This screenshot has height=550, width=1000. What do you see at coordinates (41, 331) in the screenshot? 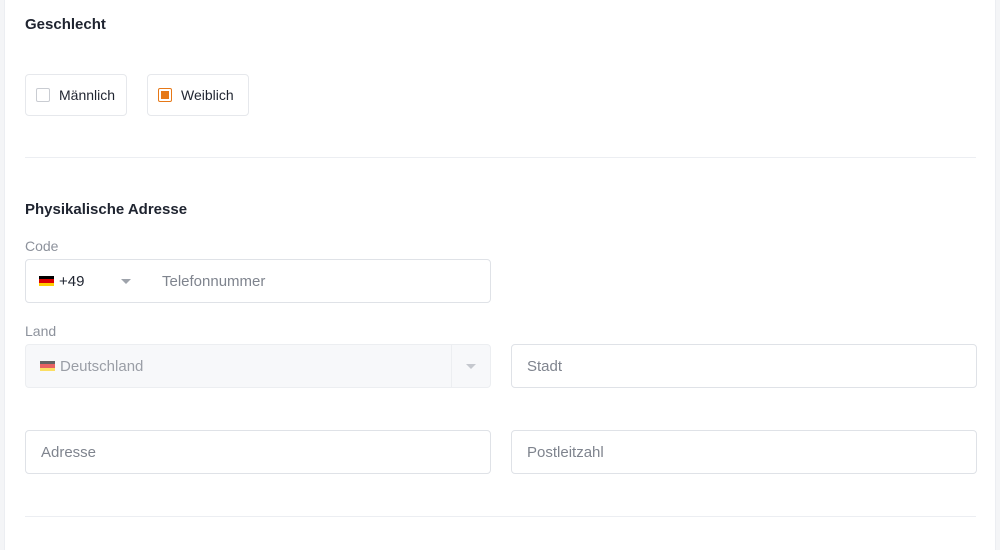
I see `country-label: Land` at bounding box center [41, 331].